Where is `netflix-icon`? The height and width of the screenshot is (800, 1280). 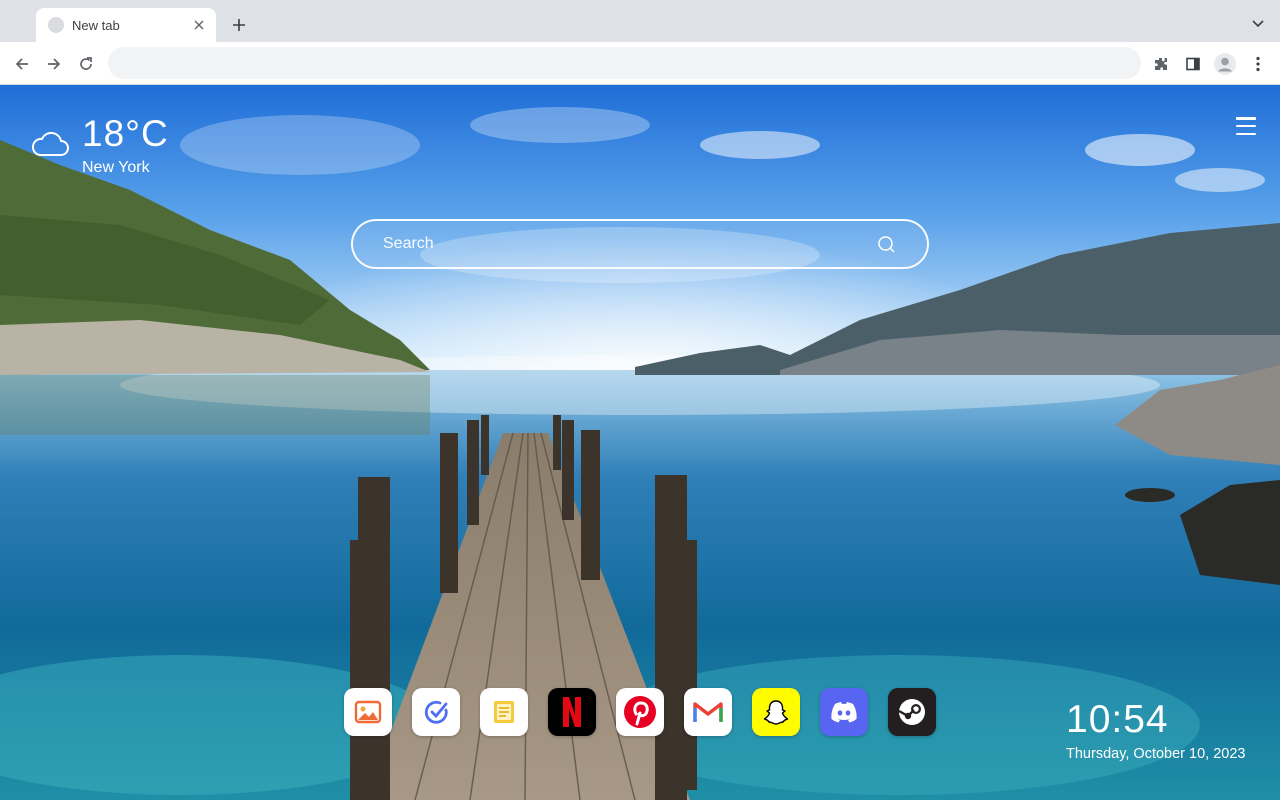
netflix-icon is located at coordinates (572, 712).